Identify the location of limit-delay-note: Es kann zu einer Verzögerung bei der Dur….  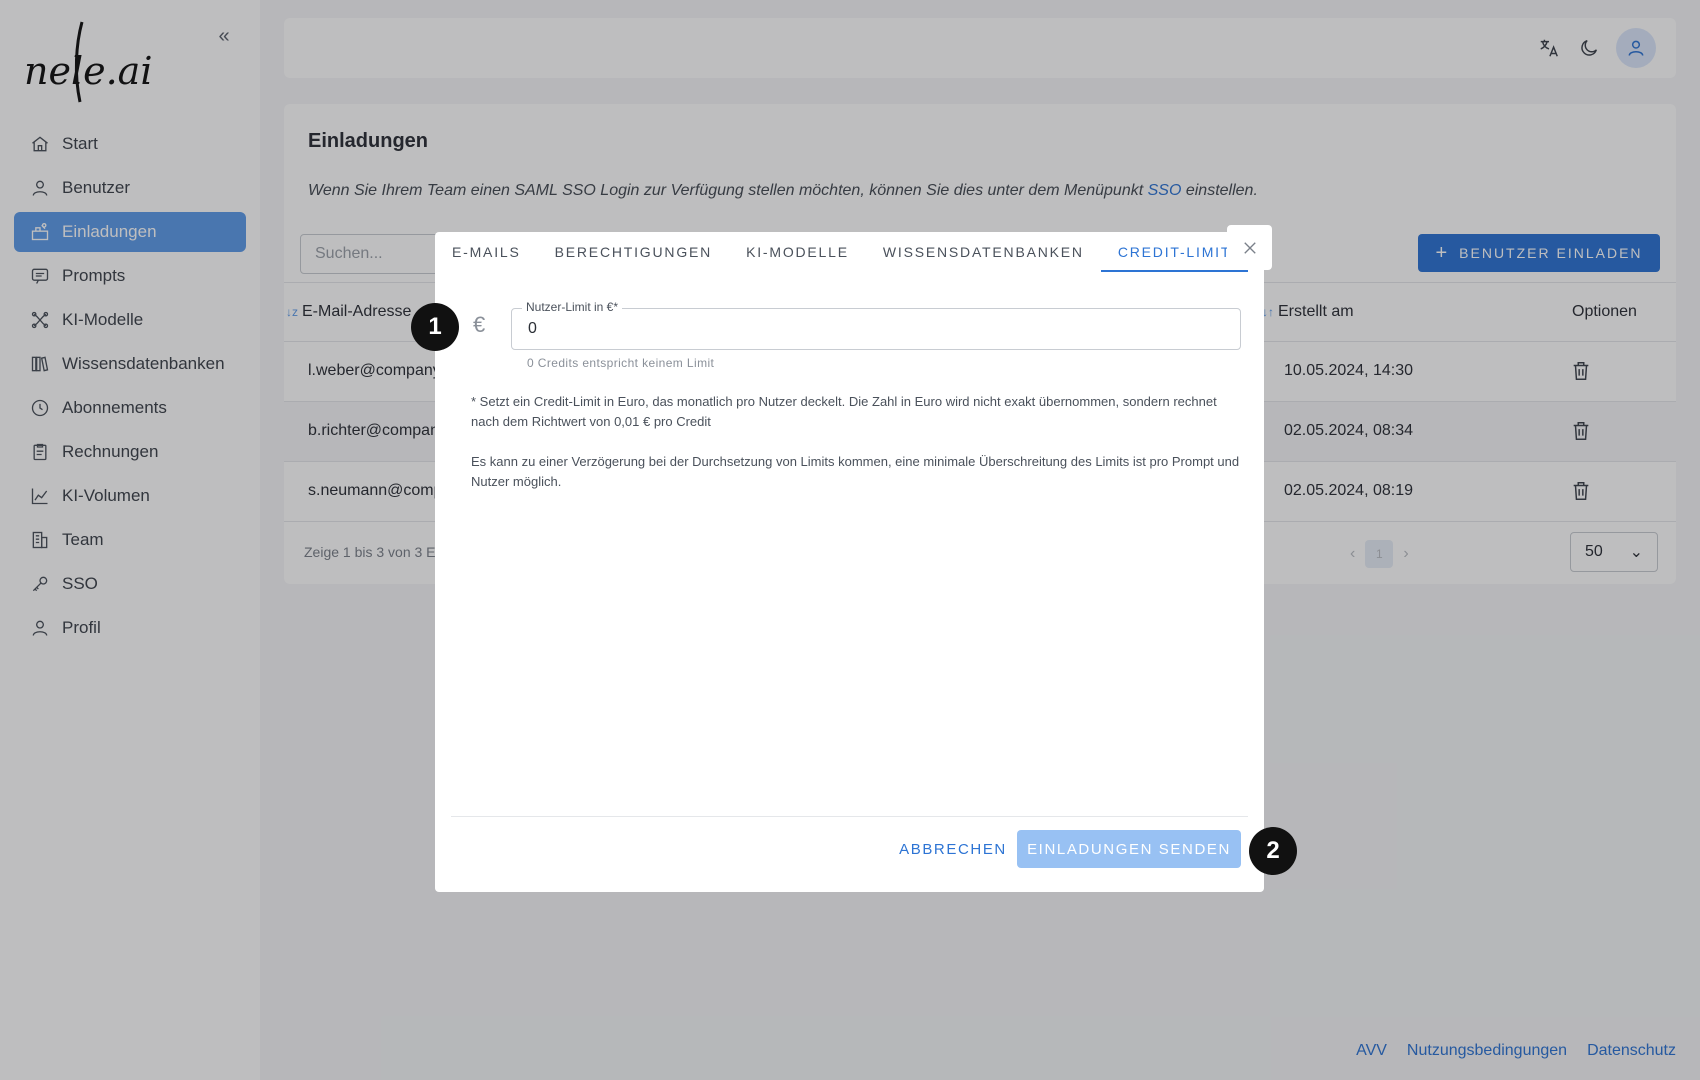
(855, 471).